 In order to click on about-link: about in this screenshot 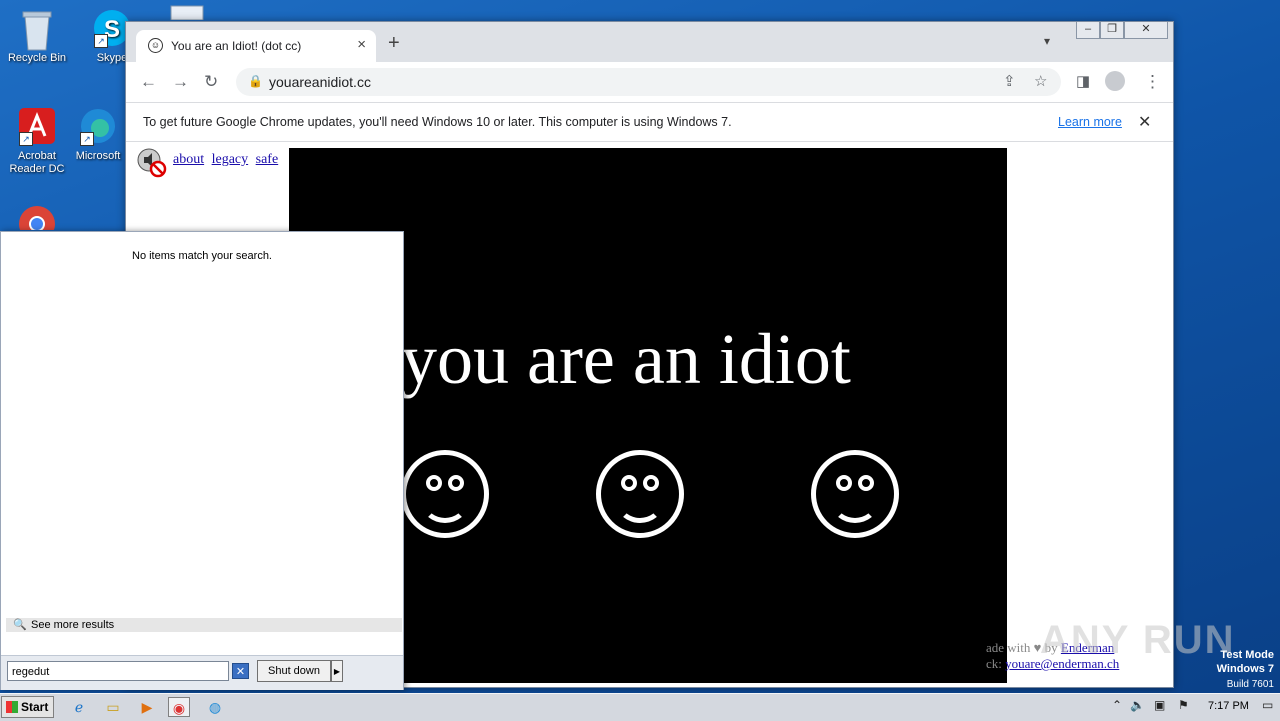, I will do `click(188, 159)`.